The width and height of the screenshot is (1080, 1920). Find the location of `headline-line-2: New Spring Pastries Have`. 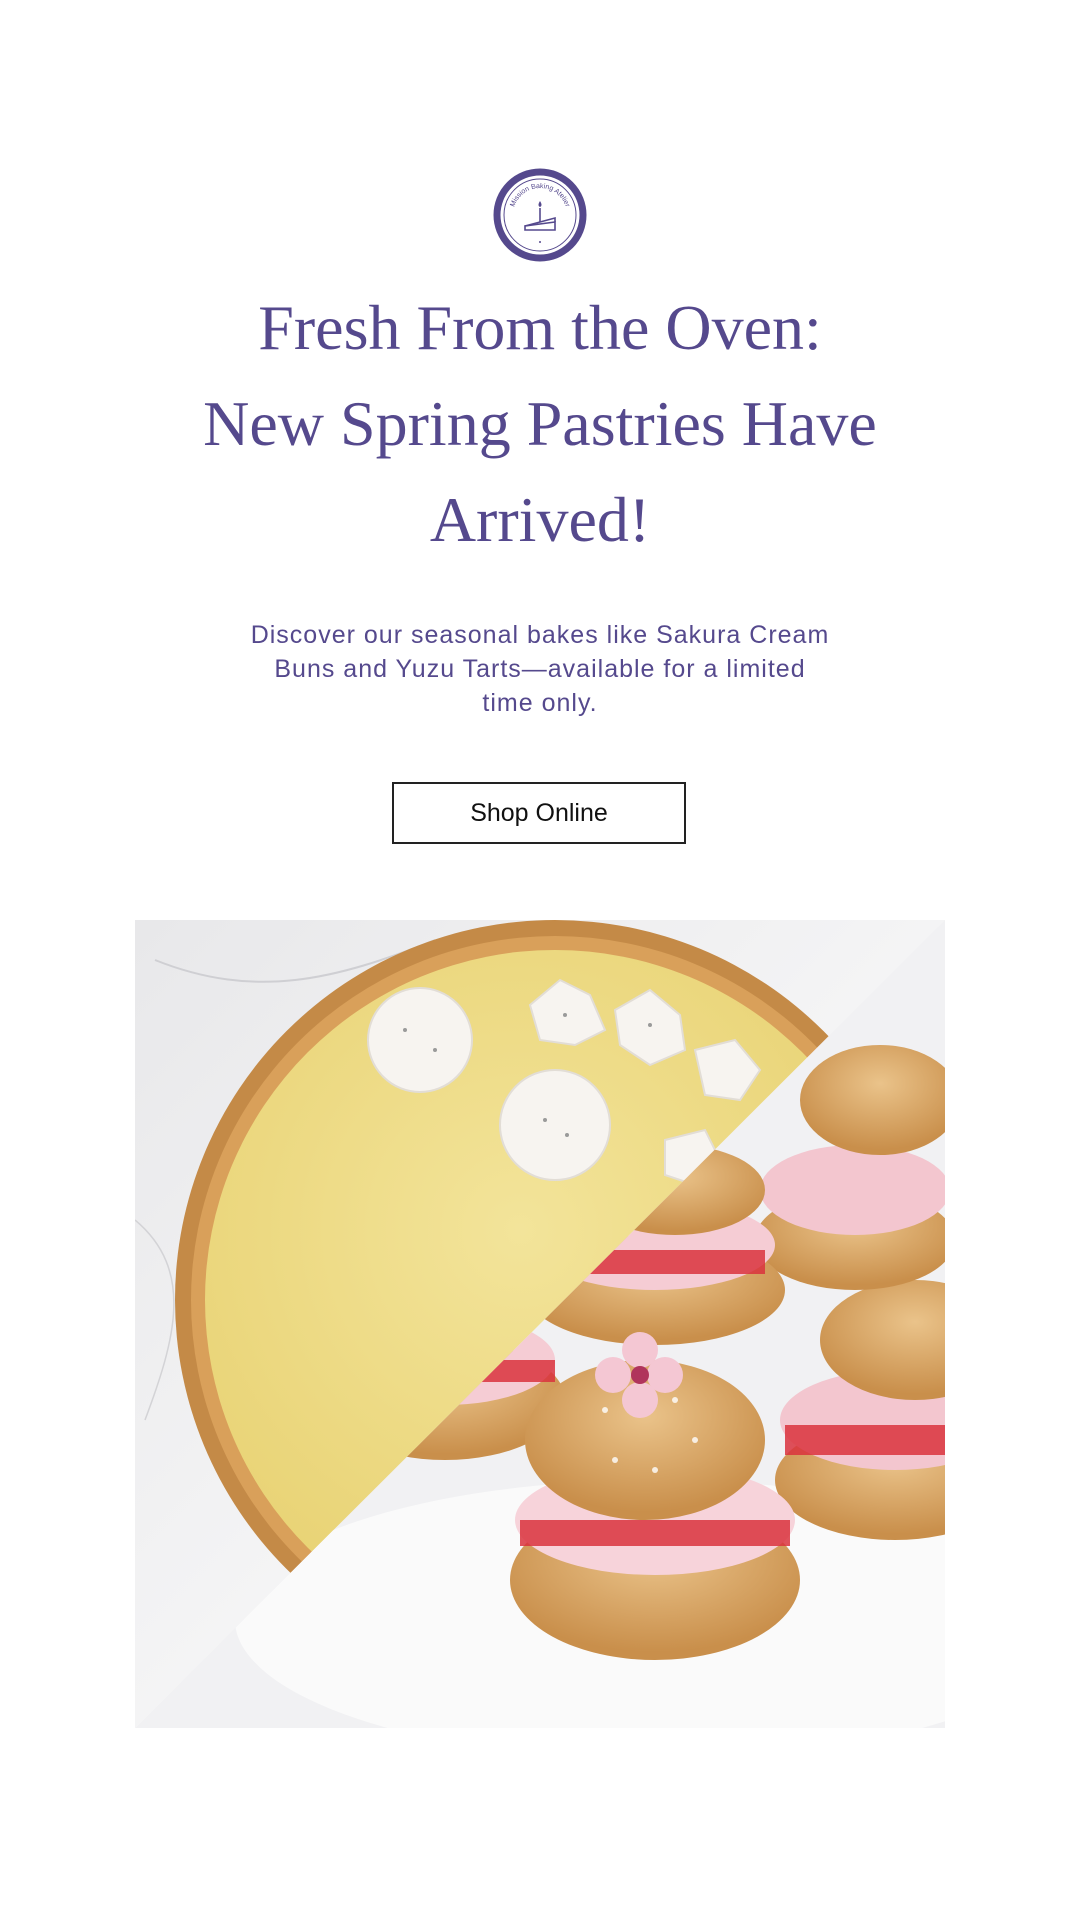

headline-line-2: New Spring Pastries Have is located at coordinates (540, 423).